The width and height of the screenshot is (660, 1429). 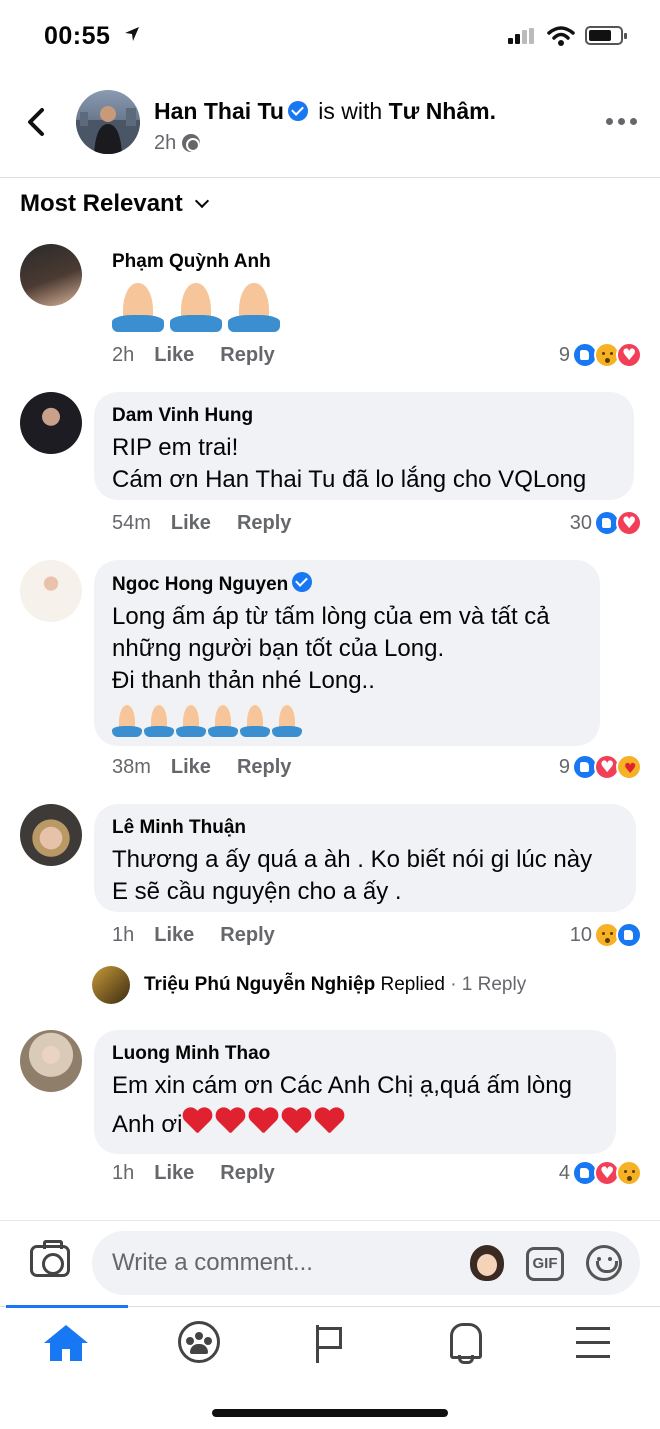 I want to click on groups-icon, so click(x=199, y=1342).